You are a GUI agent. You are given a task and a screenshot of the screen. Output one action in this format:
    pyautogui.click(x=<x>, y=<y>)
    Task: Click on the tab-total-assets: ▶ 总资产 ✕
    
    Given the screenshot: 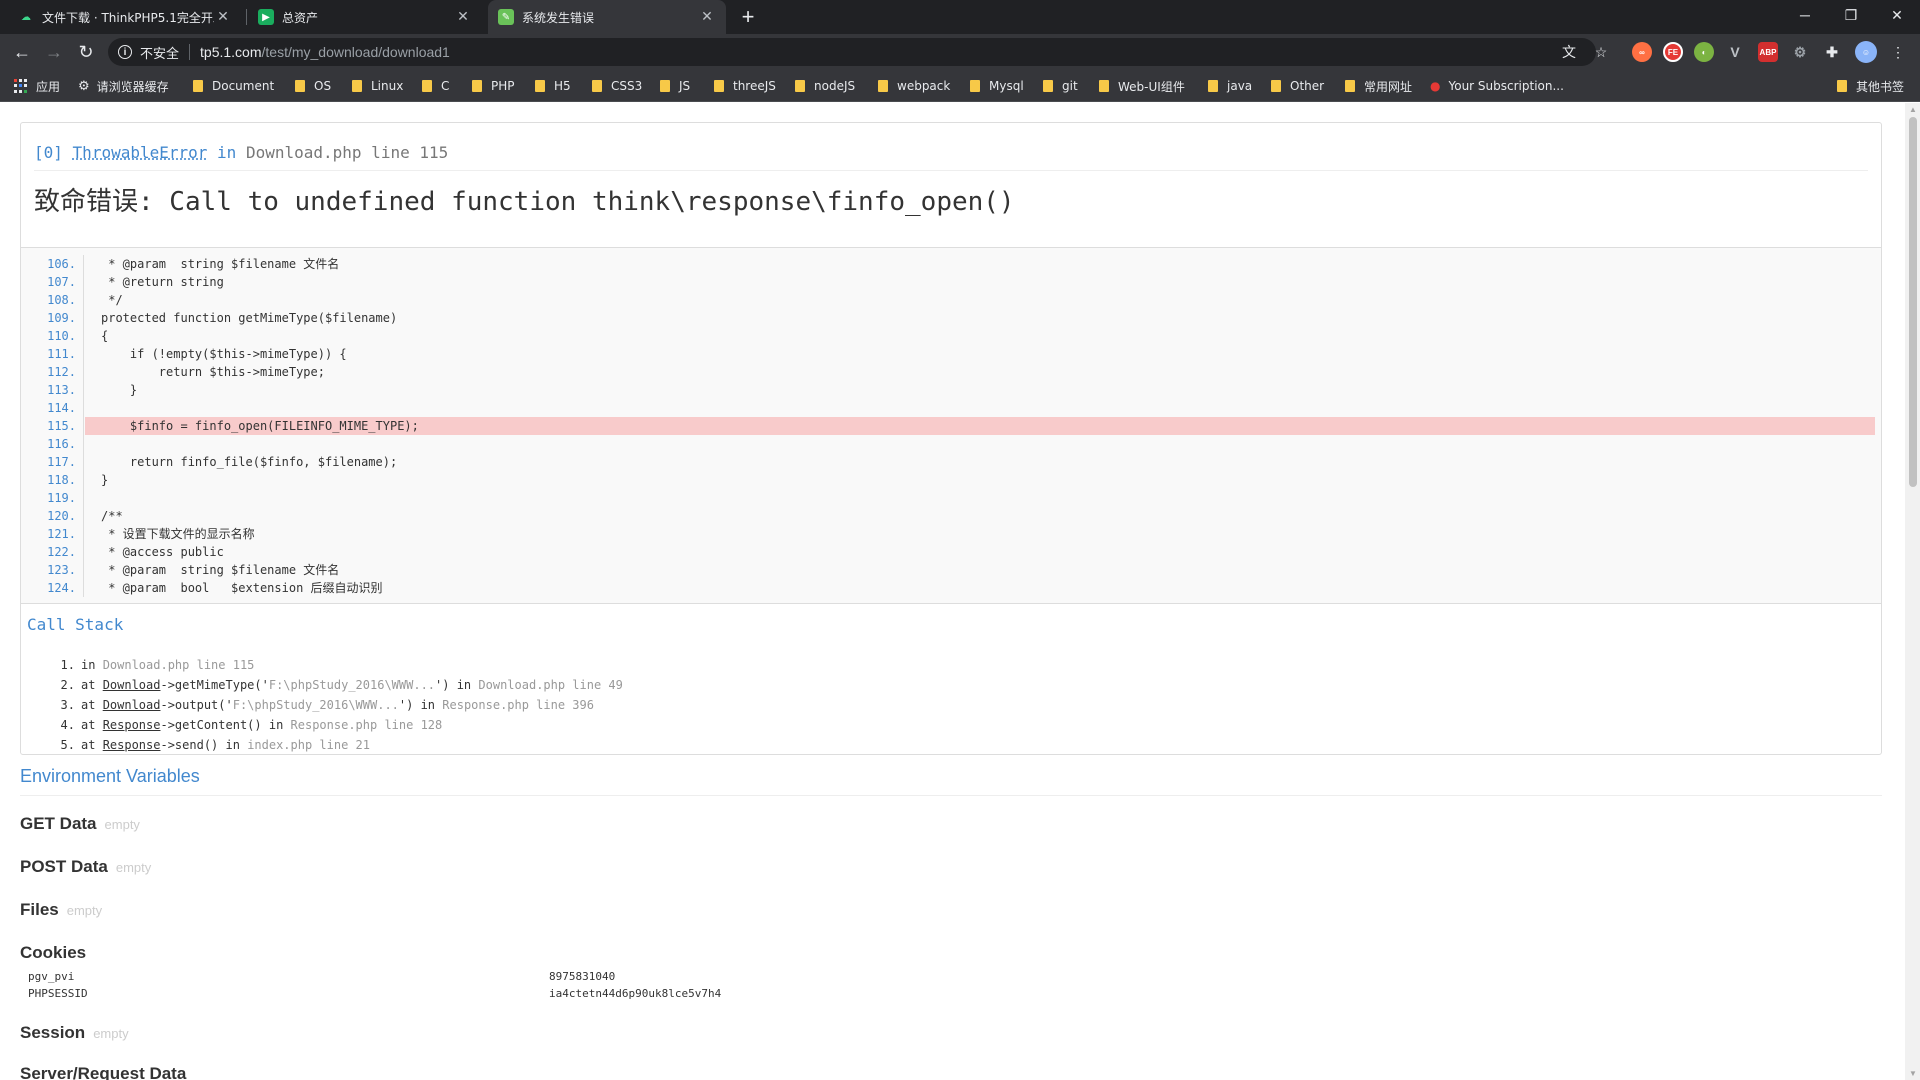 What is the action you would take?
    pyautogui.click(x=365, y=17)
    